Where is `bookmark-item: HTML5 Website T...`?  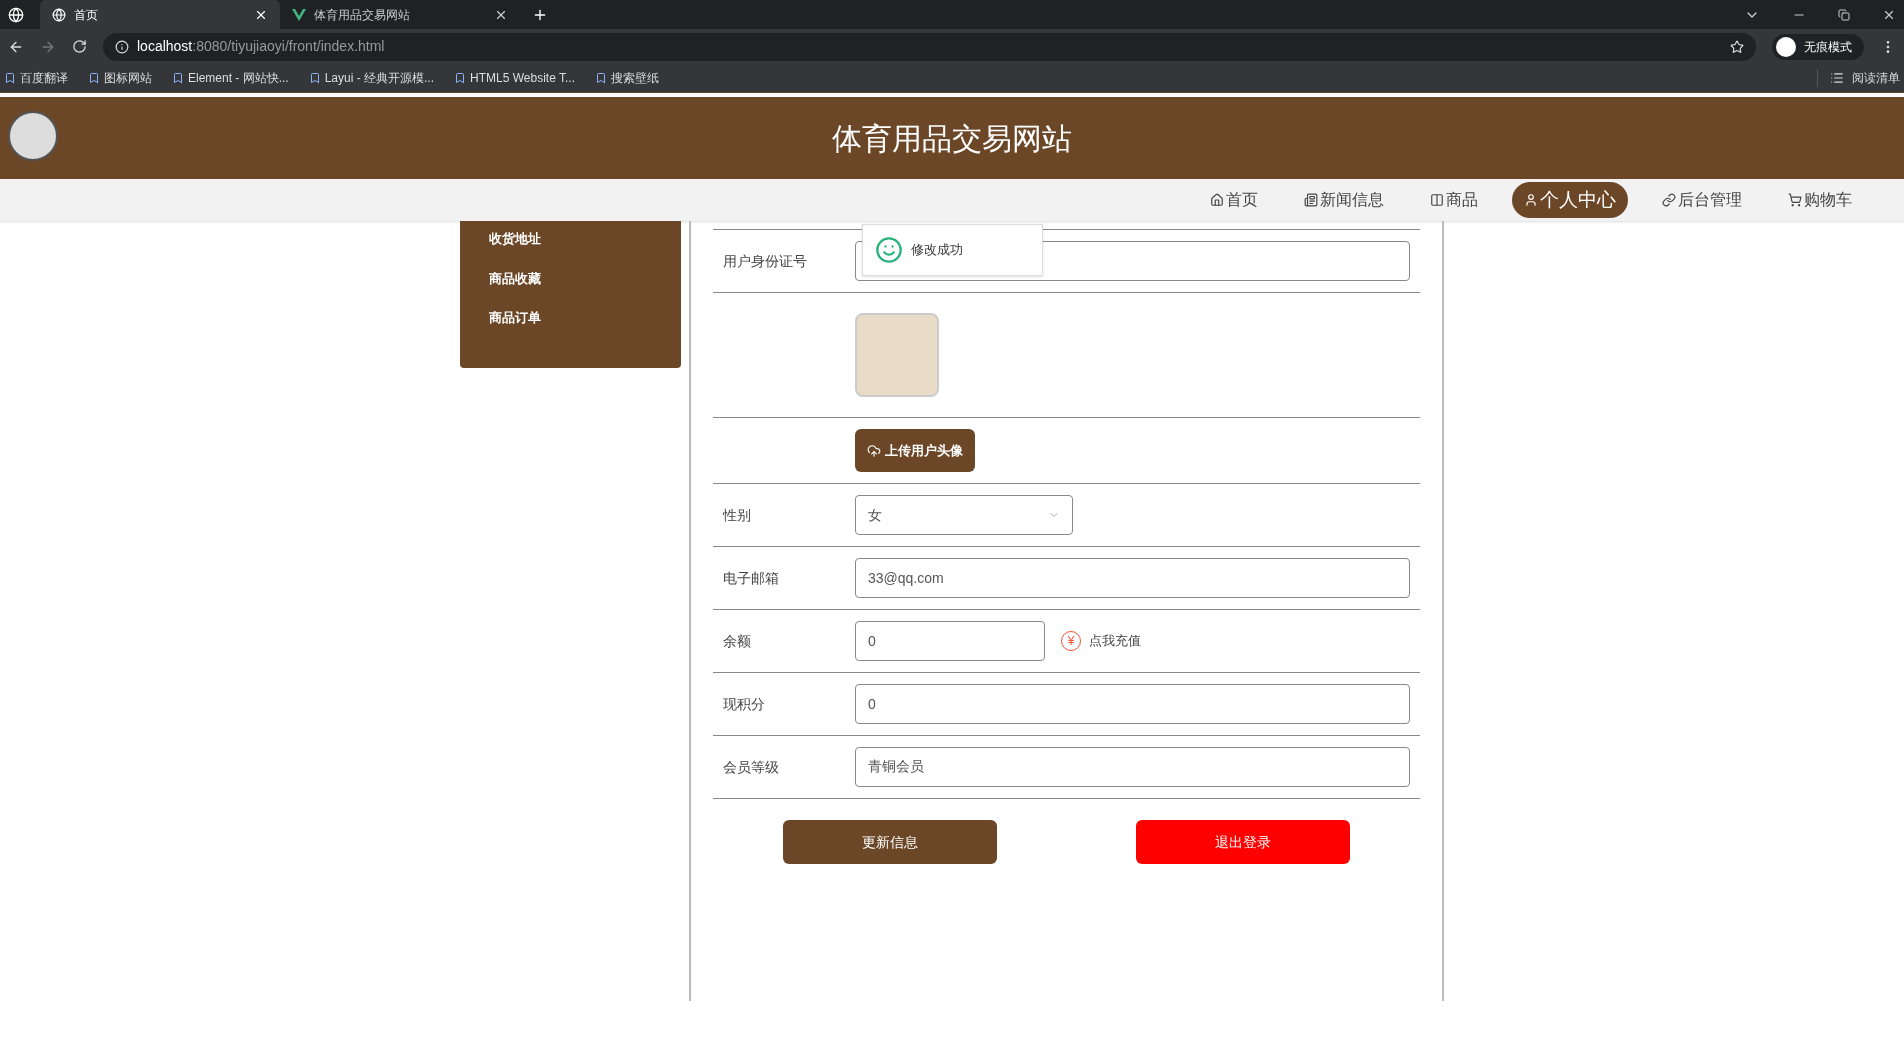 bookmark-item: HTML5 Website T... is located at coordinates (514, 78).